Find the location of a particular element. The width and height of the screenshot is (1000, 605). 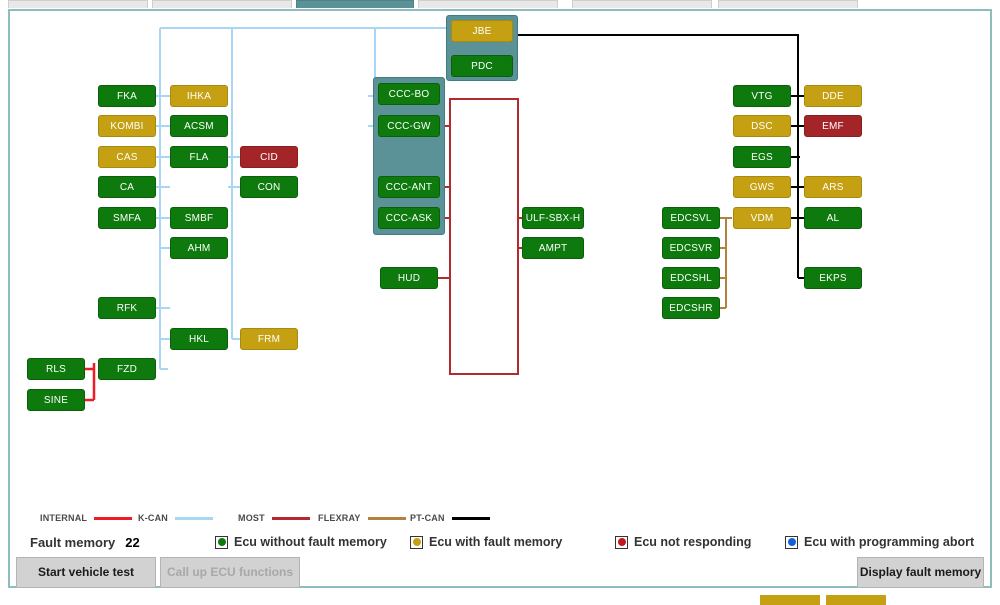

bottom-strip-left is located at coordinates (380, 600).